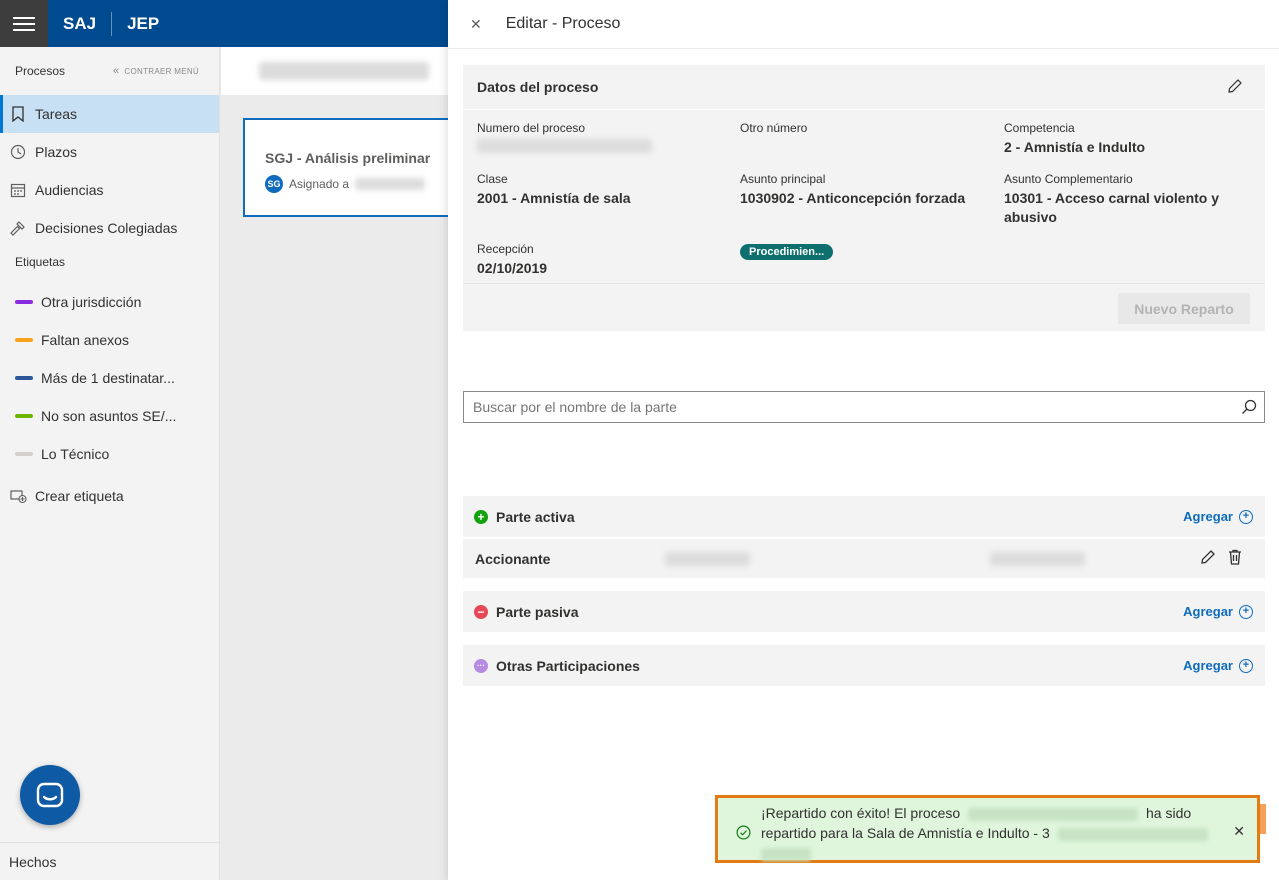  Describe the element at coordinates (864, 665) in the screenshot. I see `group-otras-participaciones: ··· Otras Participaciones Agregar +` at that location.